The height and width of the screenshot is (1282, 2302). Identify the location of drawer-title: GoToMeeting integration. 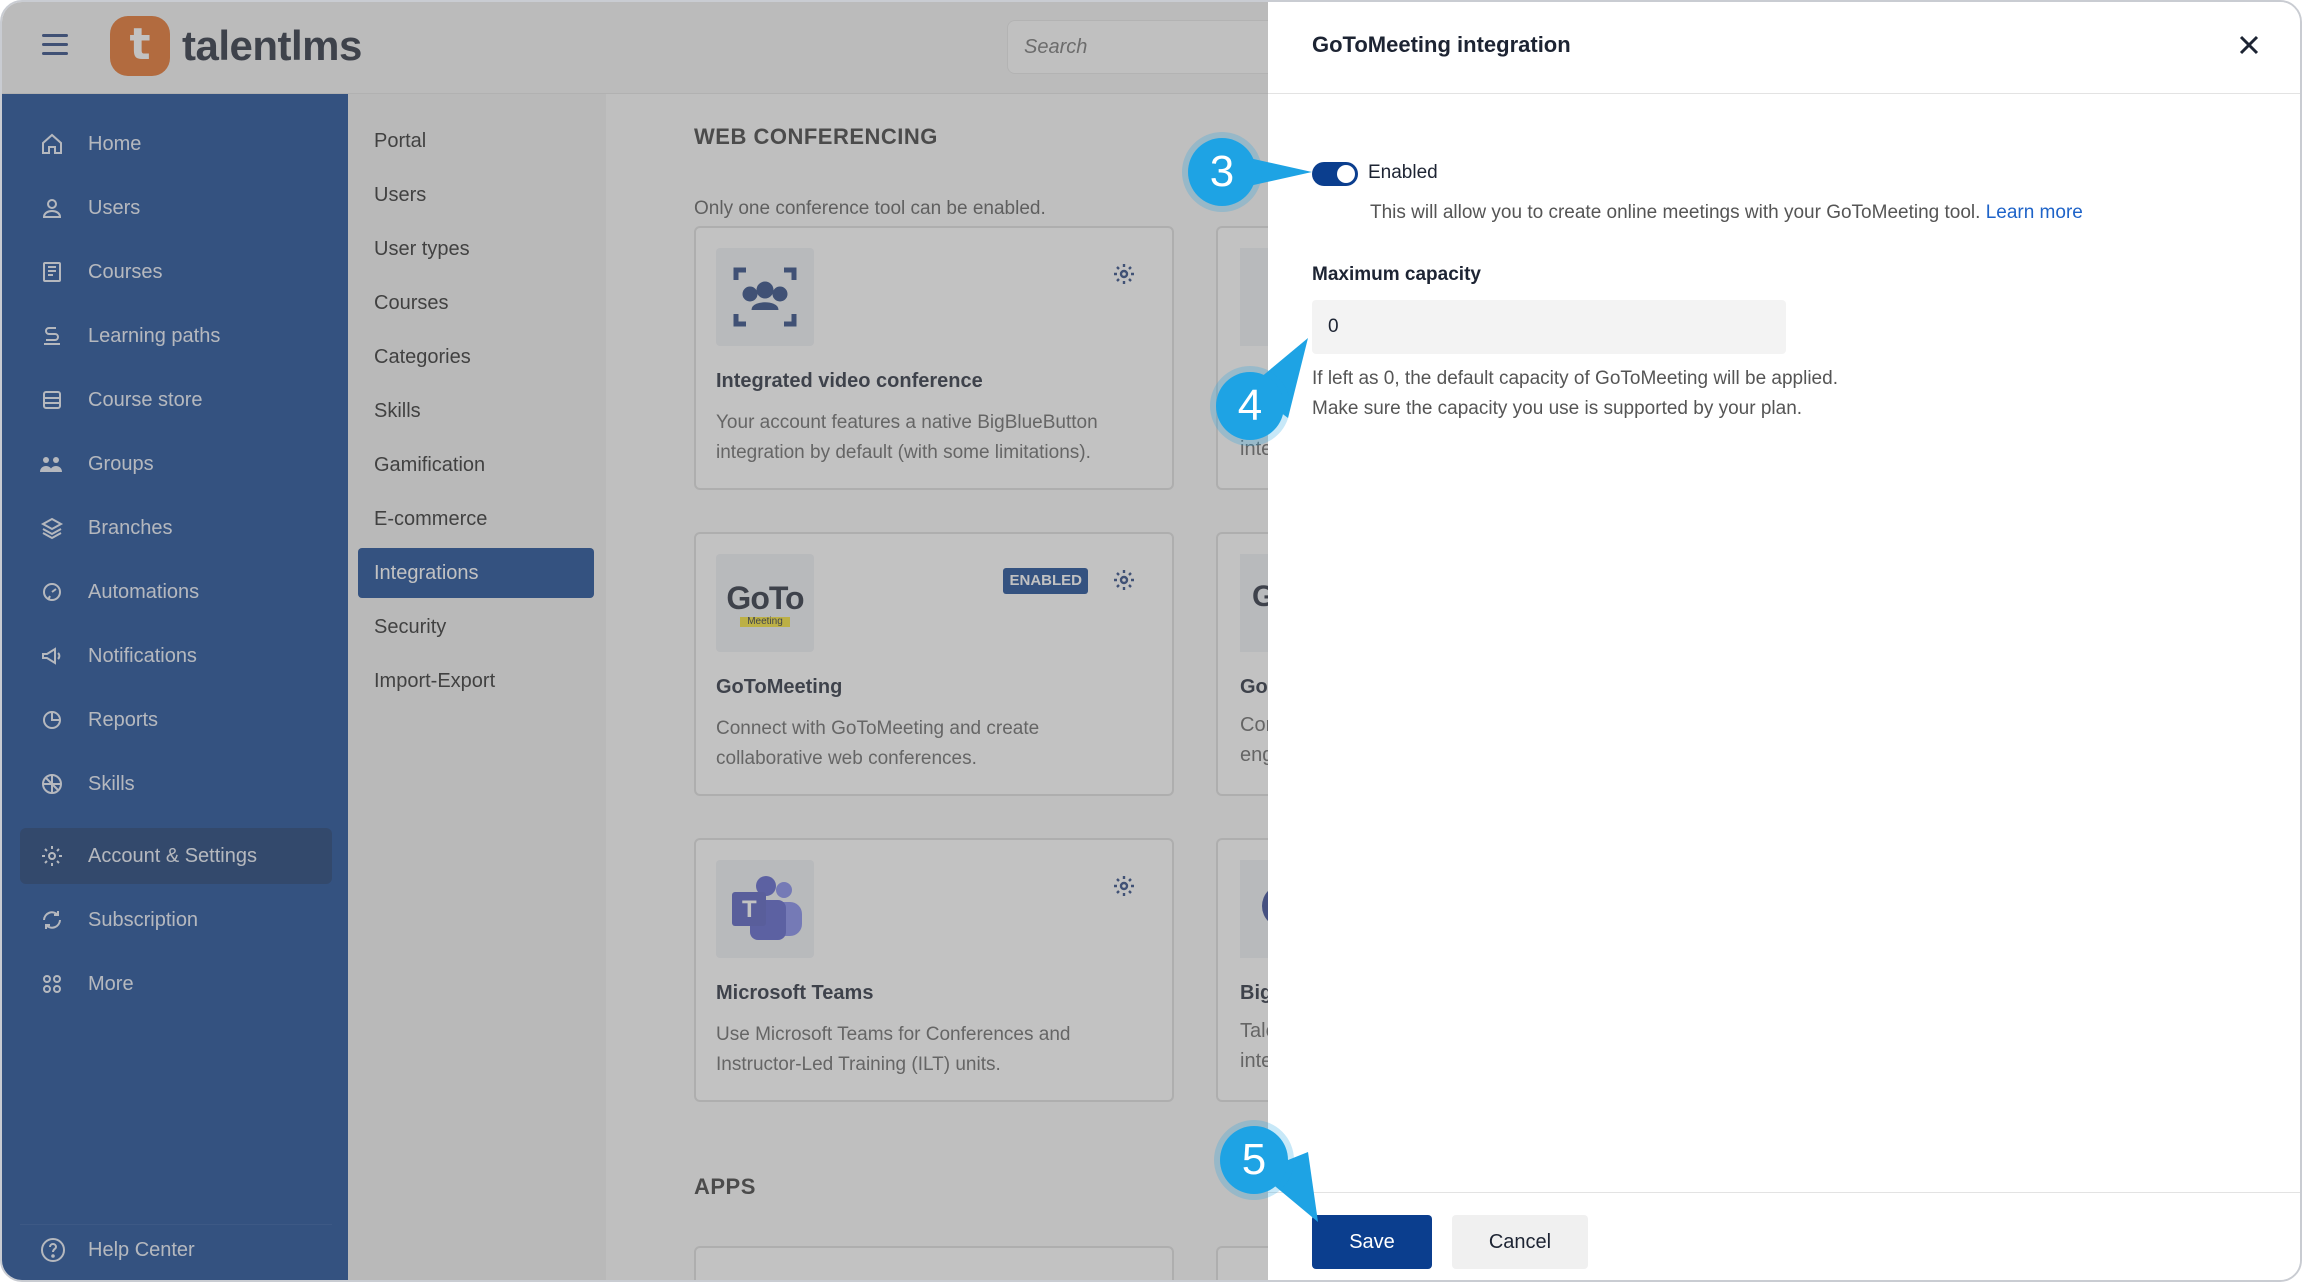
(1441, 44).